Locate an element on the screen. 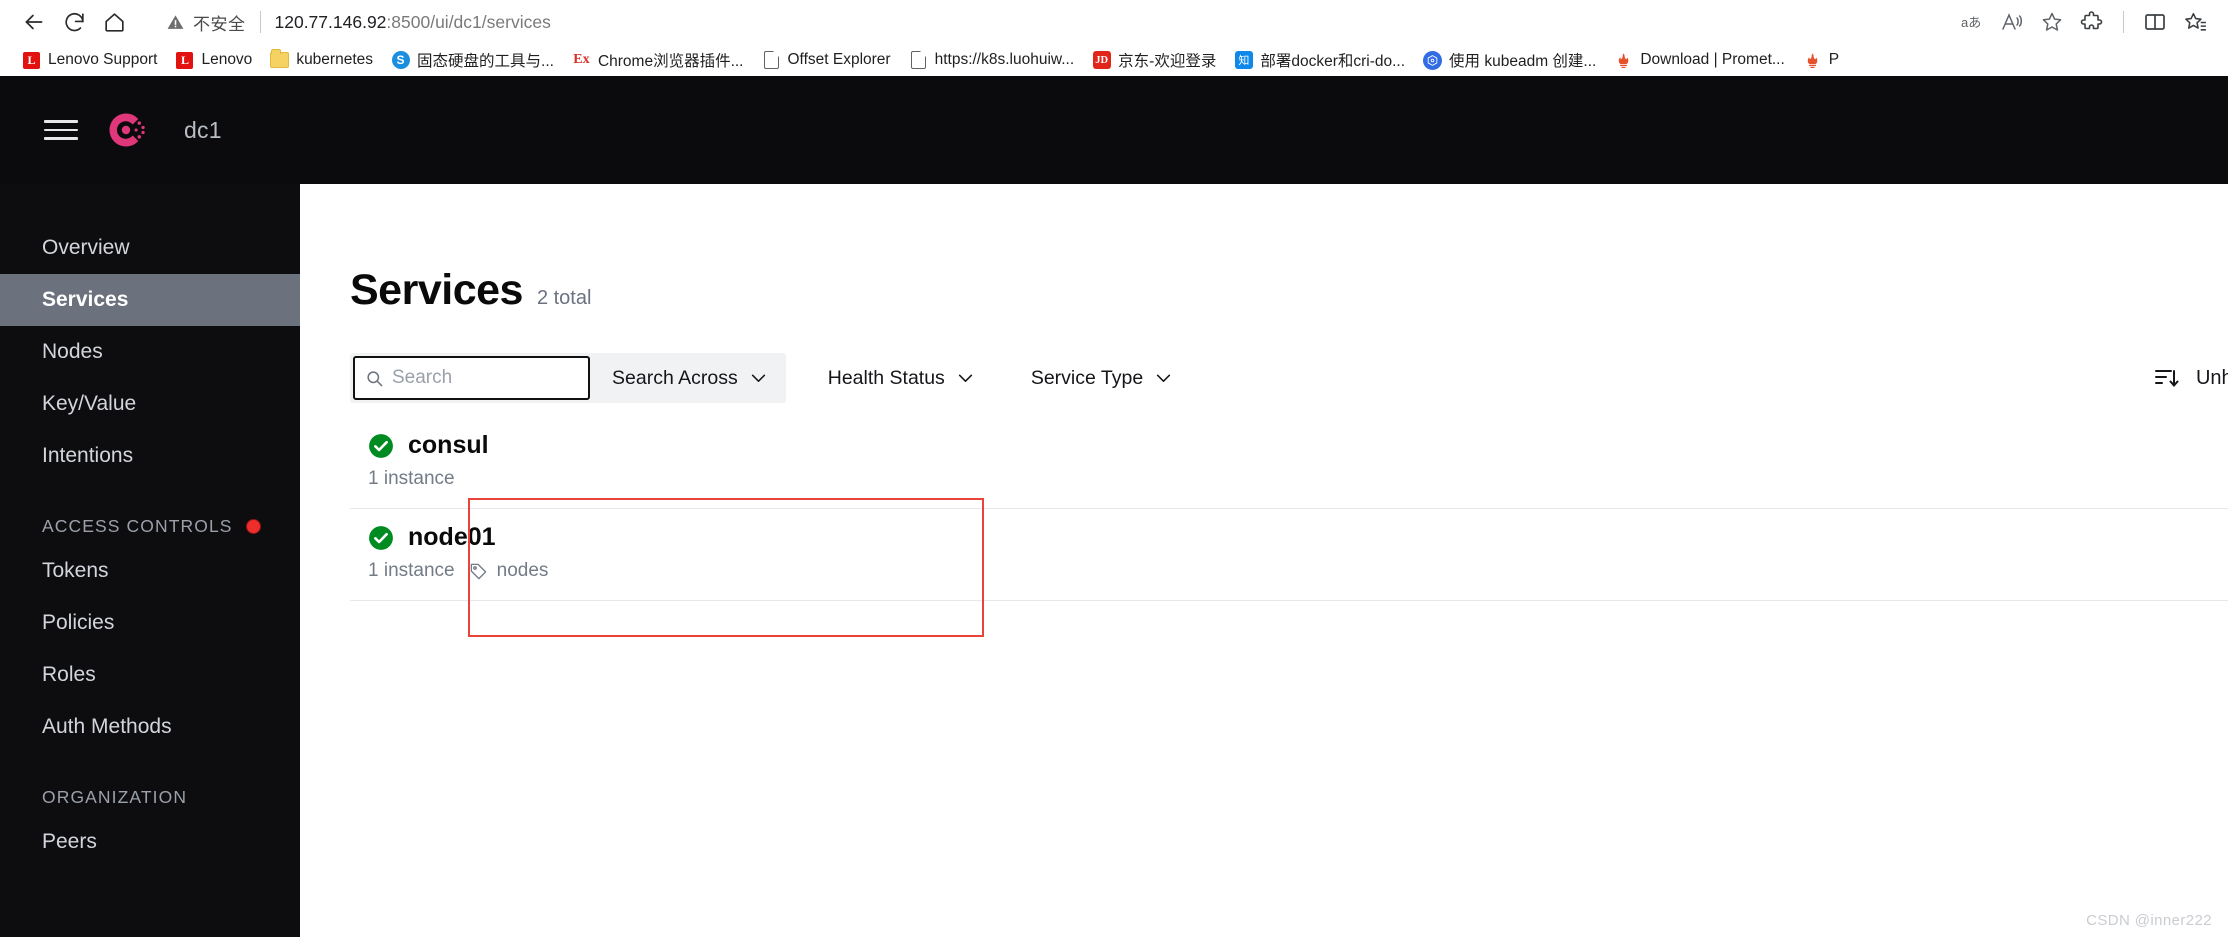 The width and height of the screenshot is (2228, 937). url-host: 120.77.146.92 is located at coordinates (330, 21).